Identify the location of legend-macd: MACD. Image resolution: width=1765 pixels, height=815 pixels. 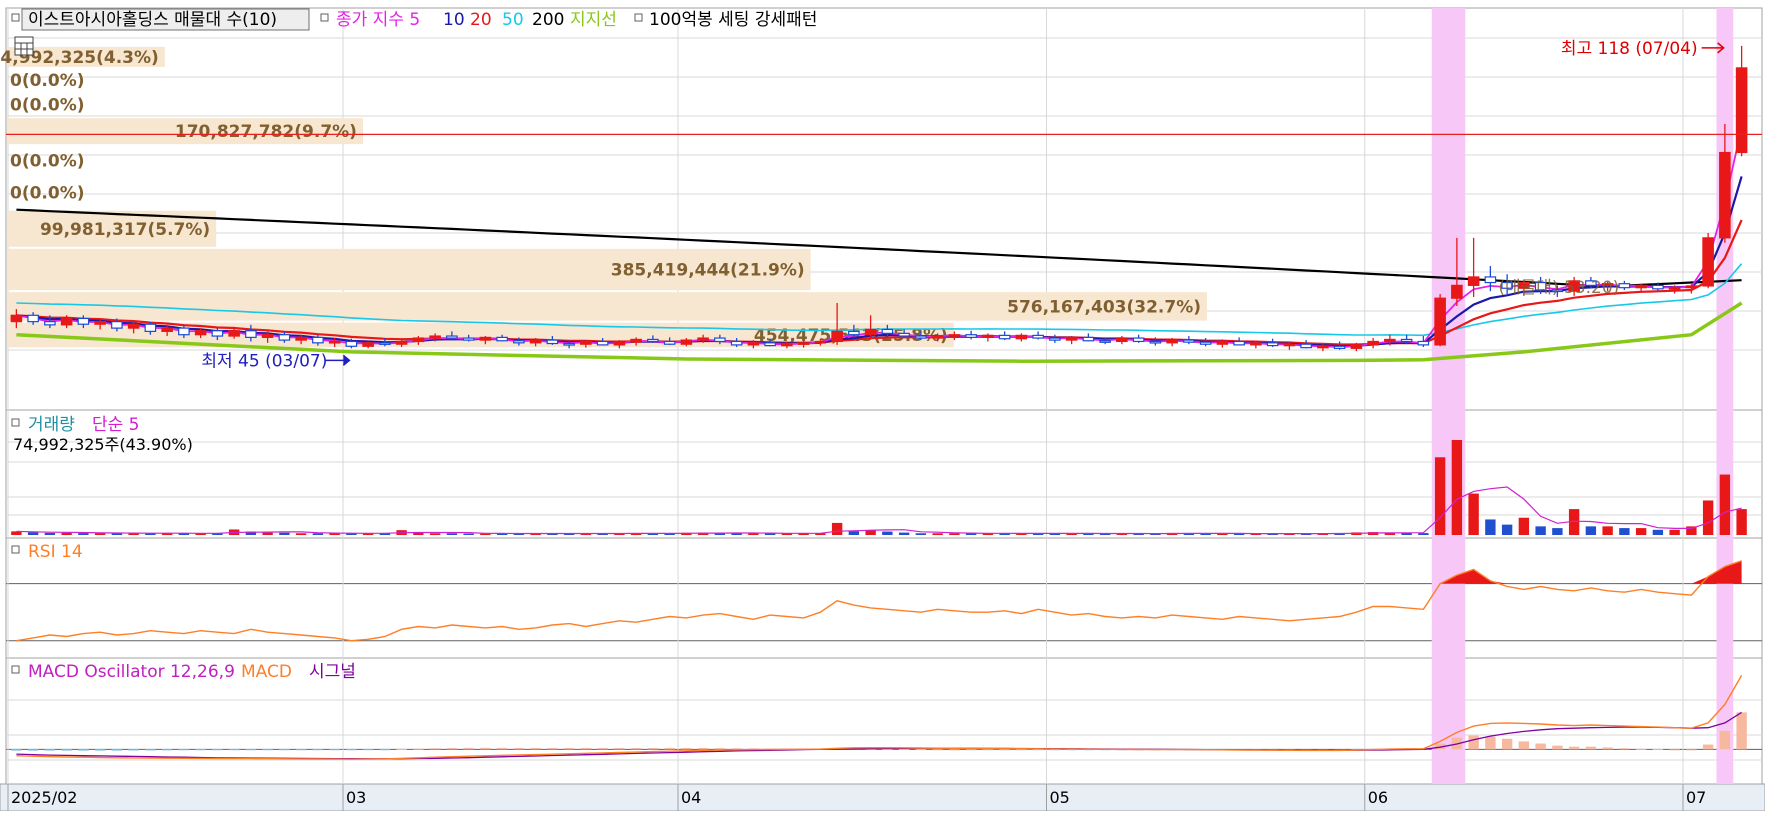
(266, 672).